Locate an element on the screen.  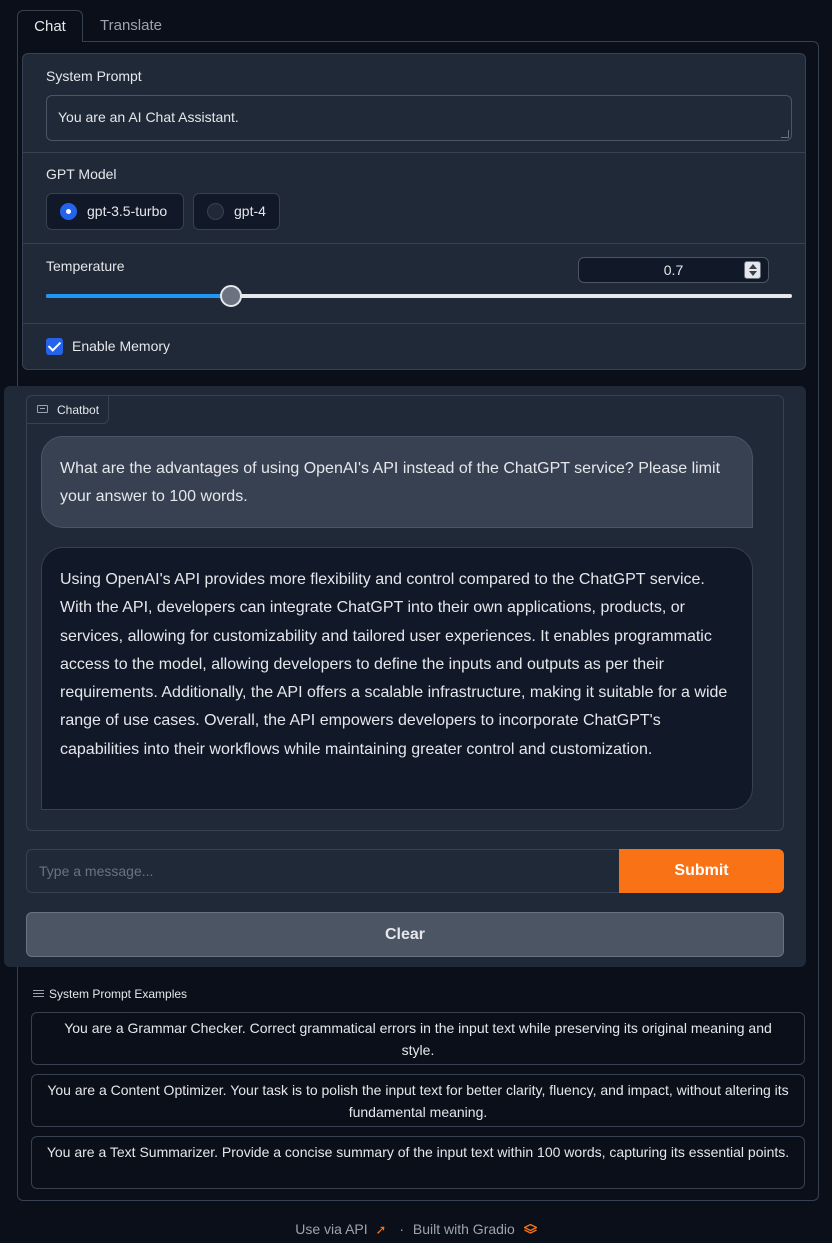
slider-thumb is located at coordinates (231, 296).